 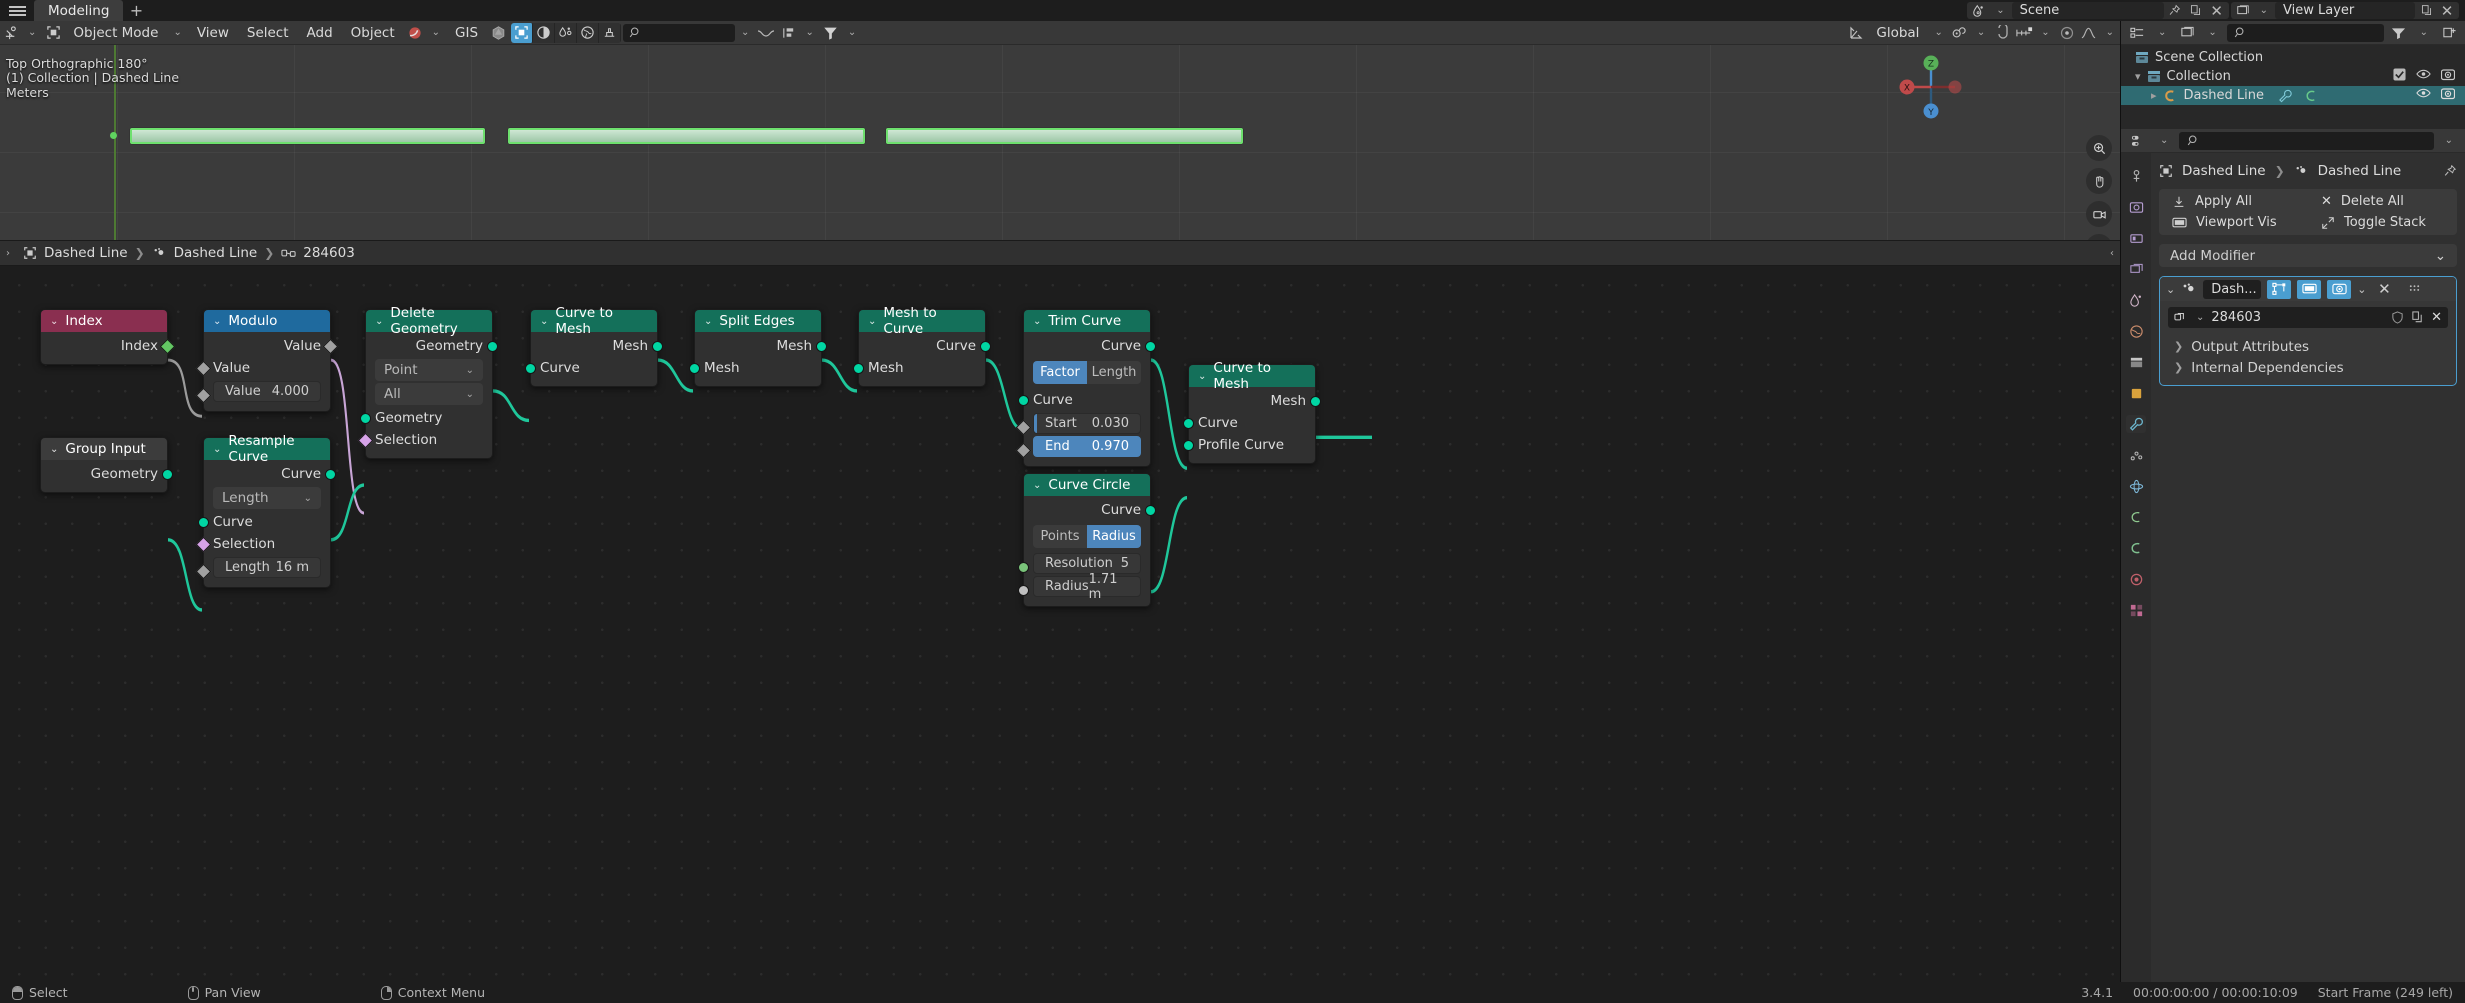 What do you see at coordinates (1981, 32) in the screenshot?
I see `pivot-chevron: ⌄` at bounding box center [1981, 32].